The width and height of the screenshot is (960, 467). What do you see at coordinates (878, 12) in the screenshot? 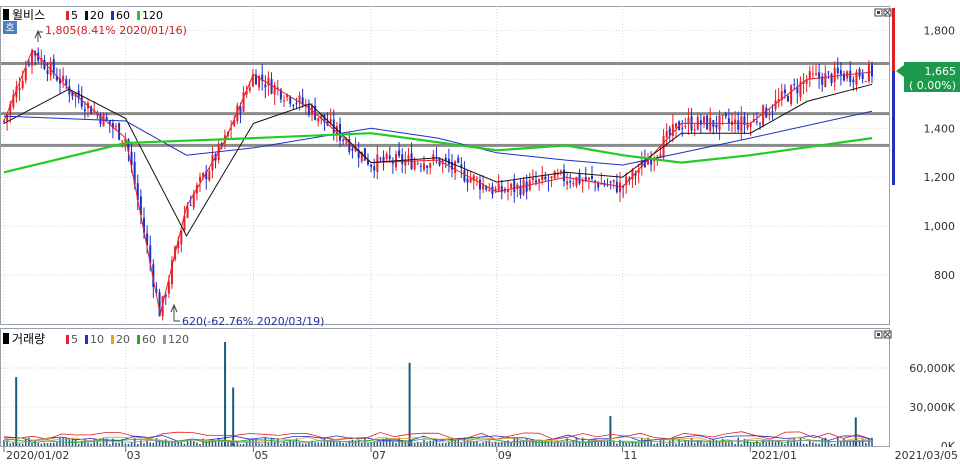
I see `maximize-icon-inner` at bounding box center [878, 12].